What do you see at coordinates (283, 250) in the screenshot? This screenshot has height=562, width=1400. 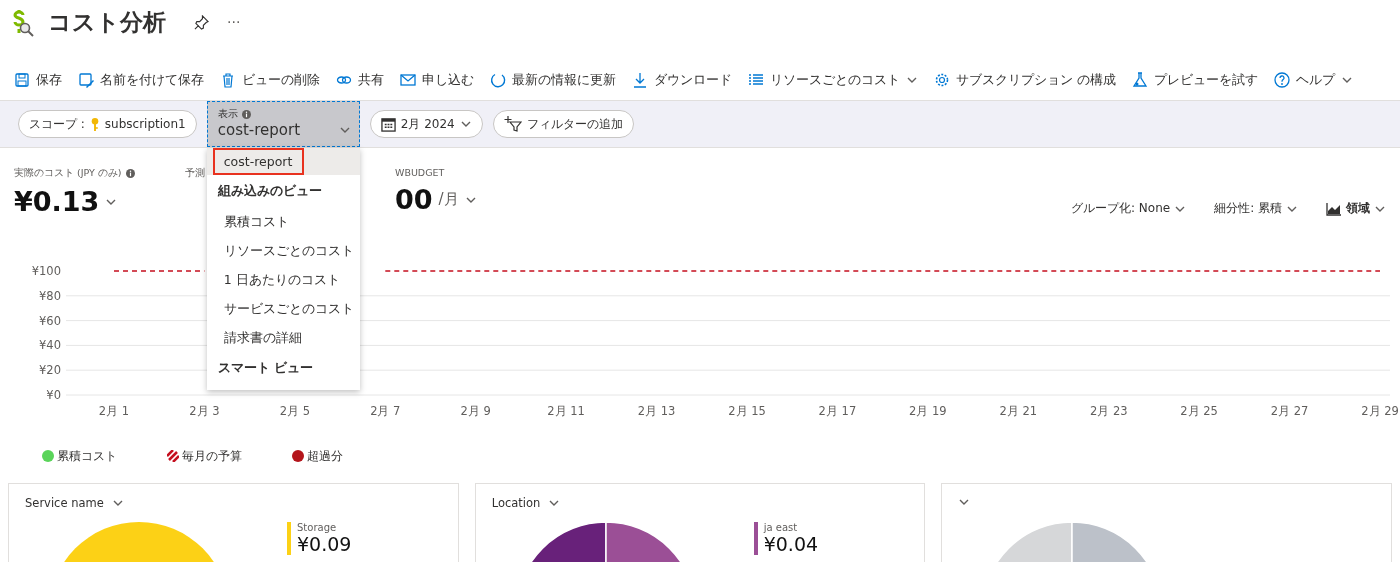 I see `menu-item: リソースごとのコスト` at bounding box center [283, 250].